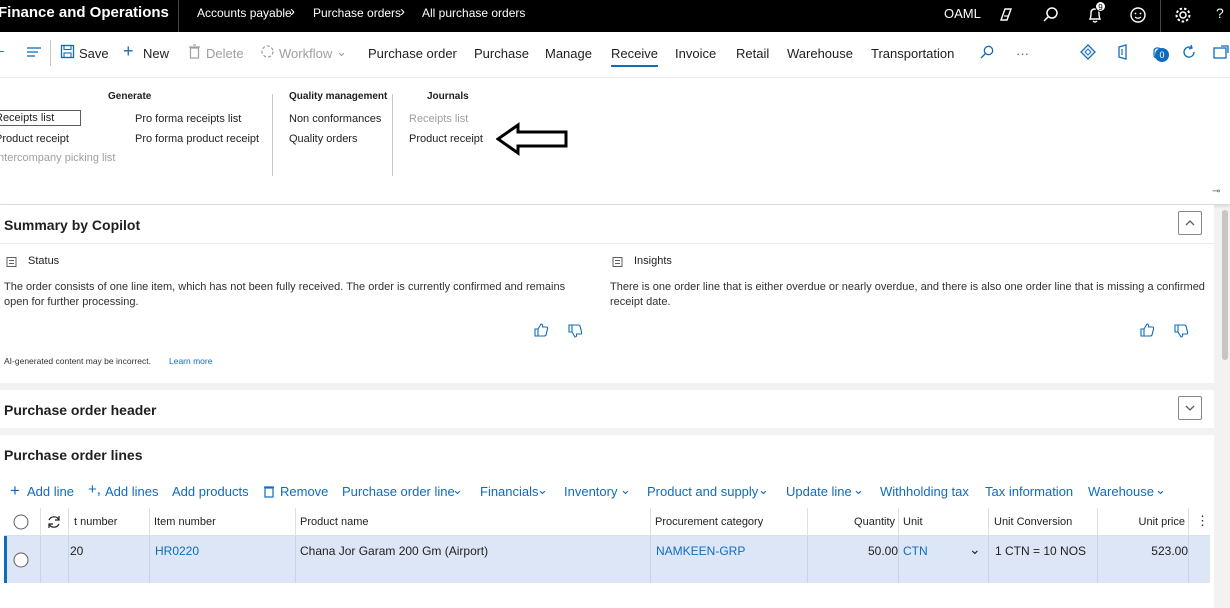 This screenshot has height=608, width=1230. Describe the element at coordinates (185, 522) in the screenshot. I see `column-header-item-number: Item number` at that location.